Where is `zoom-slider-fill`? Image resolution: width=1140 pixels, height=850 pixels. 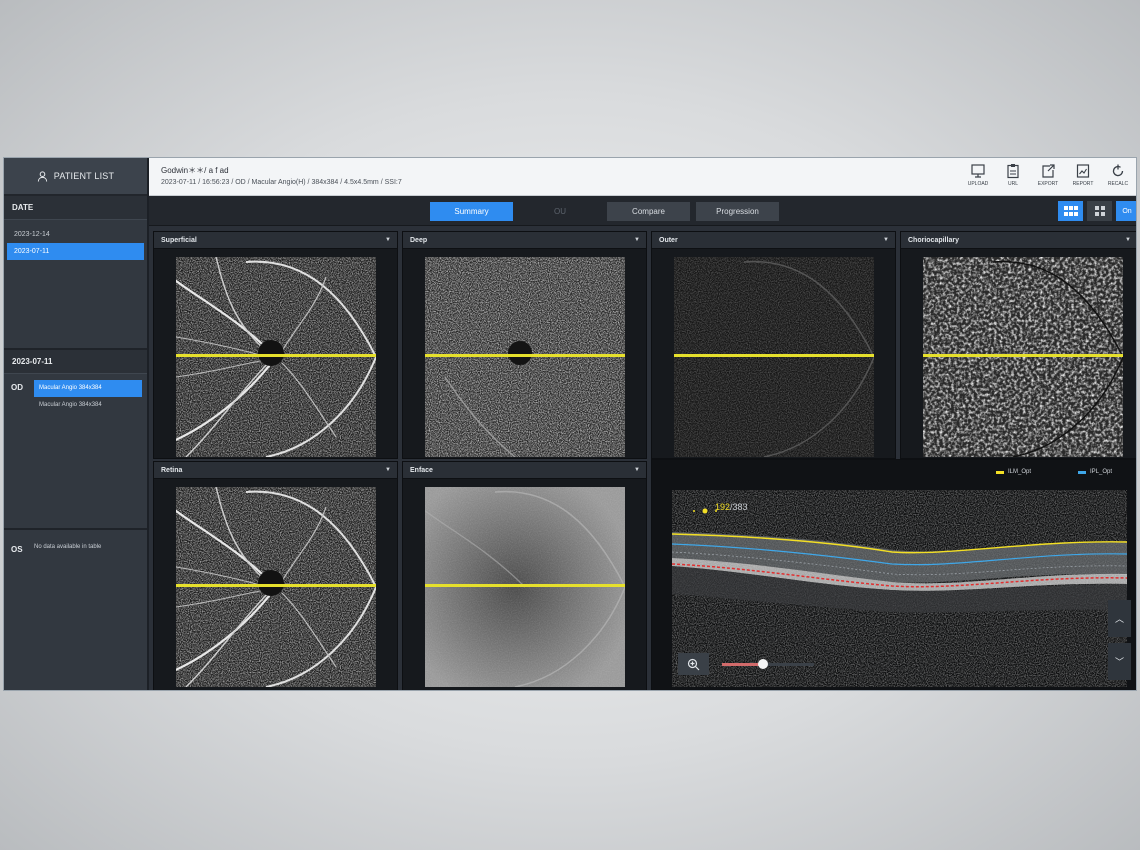 zoom-slider-fill is located at coordinates (743, 664).